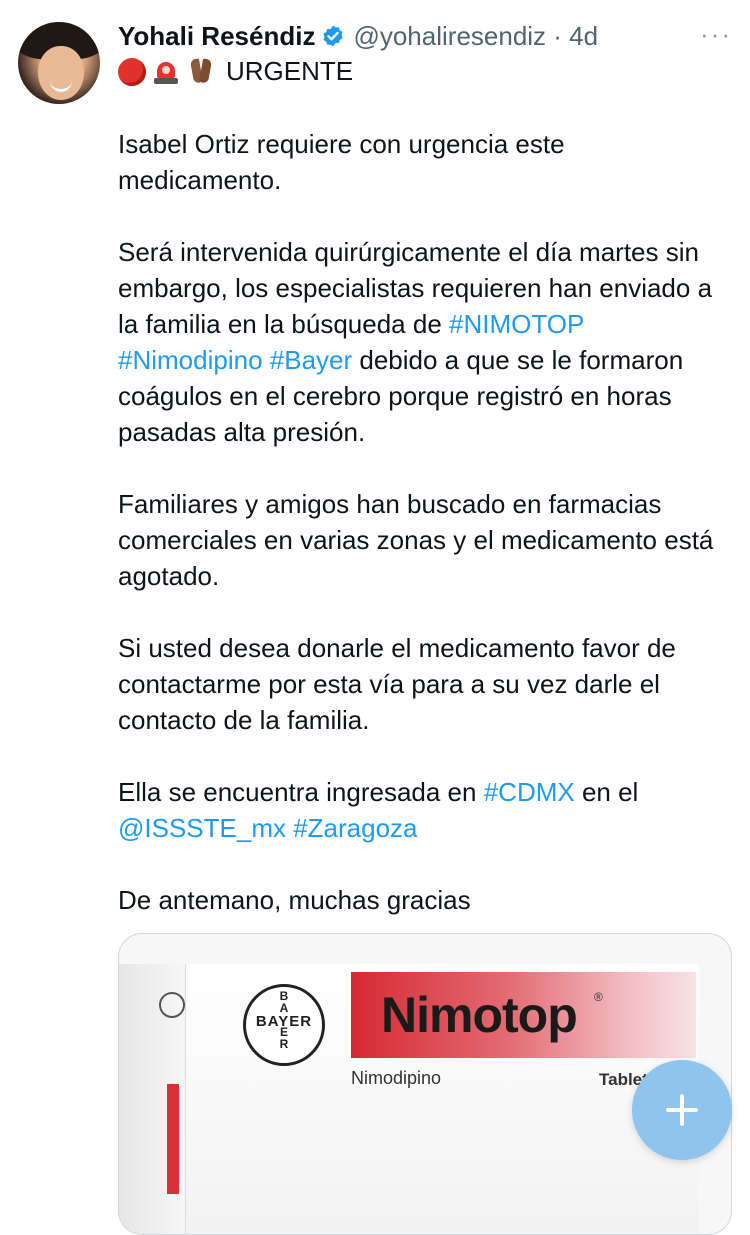 Image resolution: width=750 pixels, height=1235 pixels. I want to click on verified-badge-icon, so click(333, 36).